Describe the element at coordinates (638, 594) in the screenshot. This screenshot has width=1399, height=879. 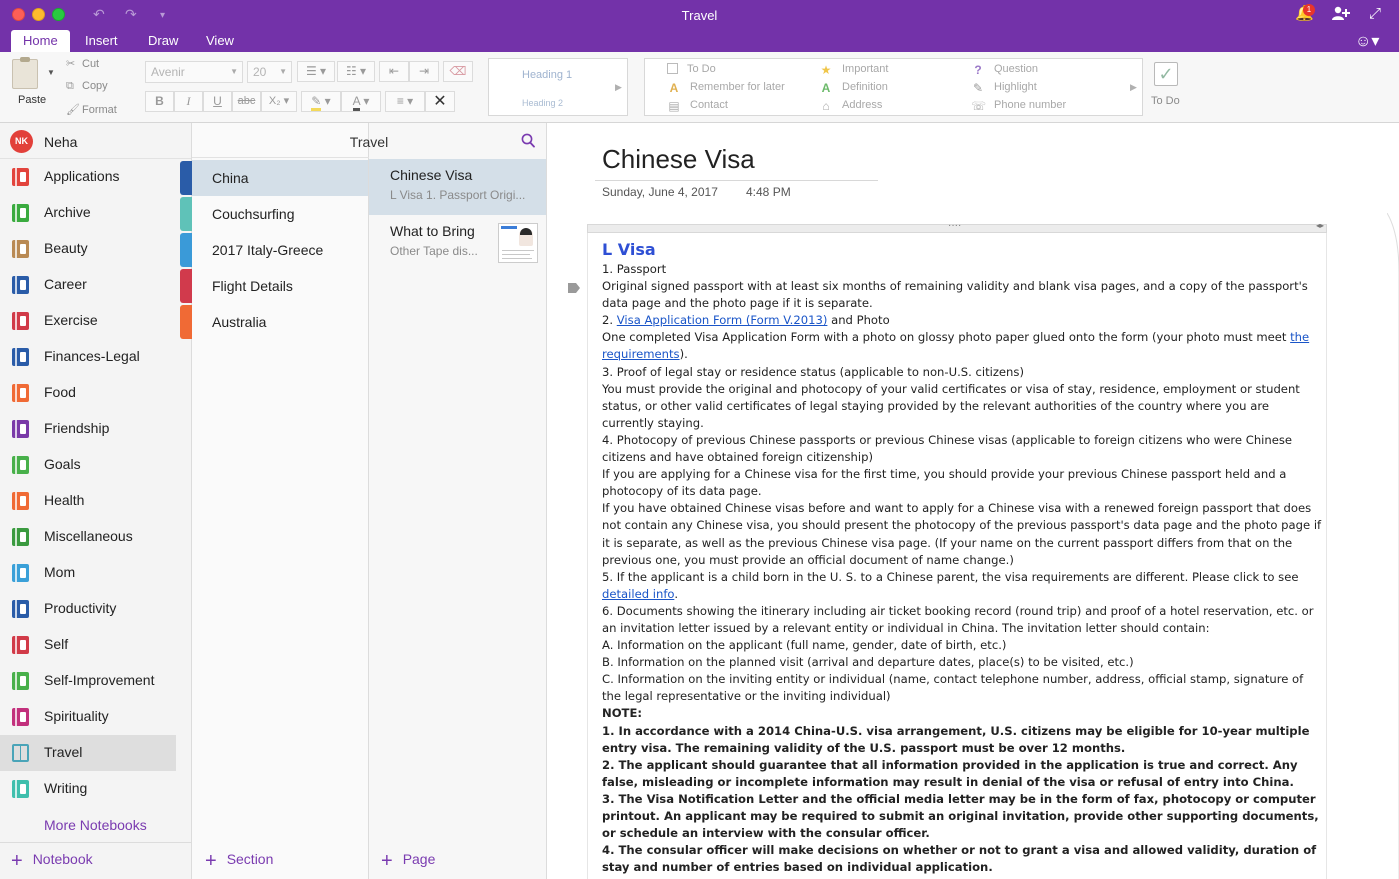
I see `hyperlink: detailed info` at that location.